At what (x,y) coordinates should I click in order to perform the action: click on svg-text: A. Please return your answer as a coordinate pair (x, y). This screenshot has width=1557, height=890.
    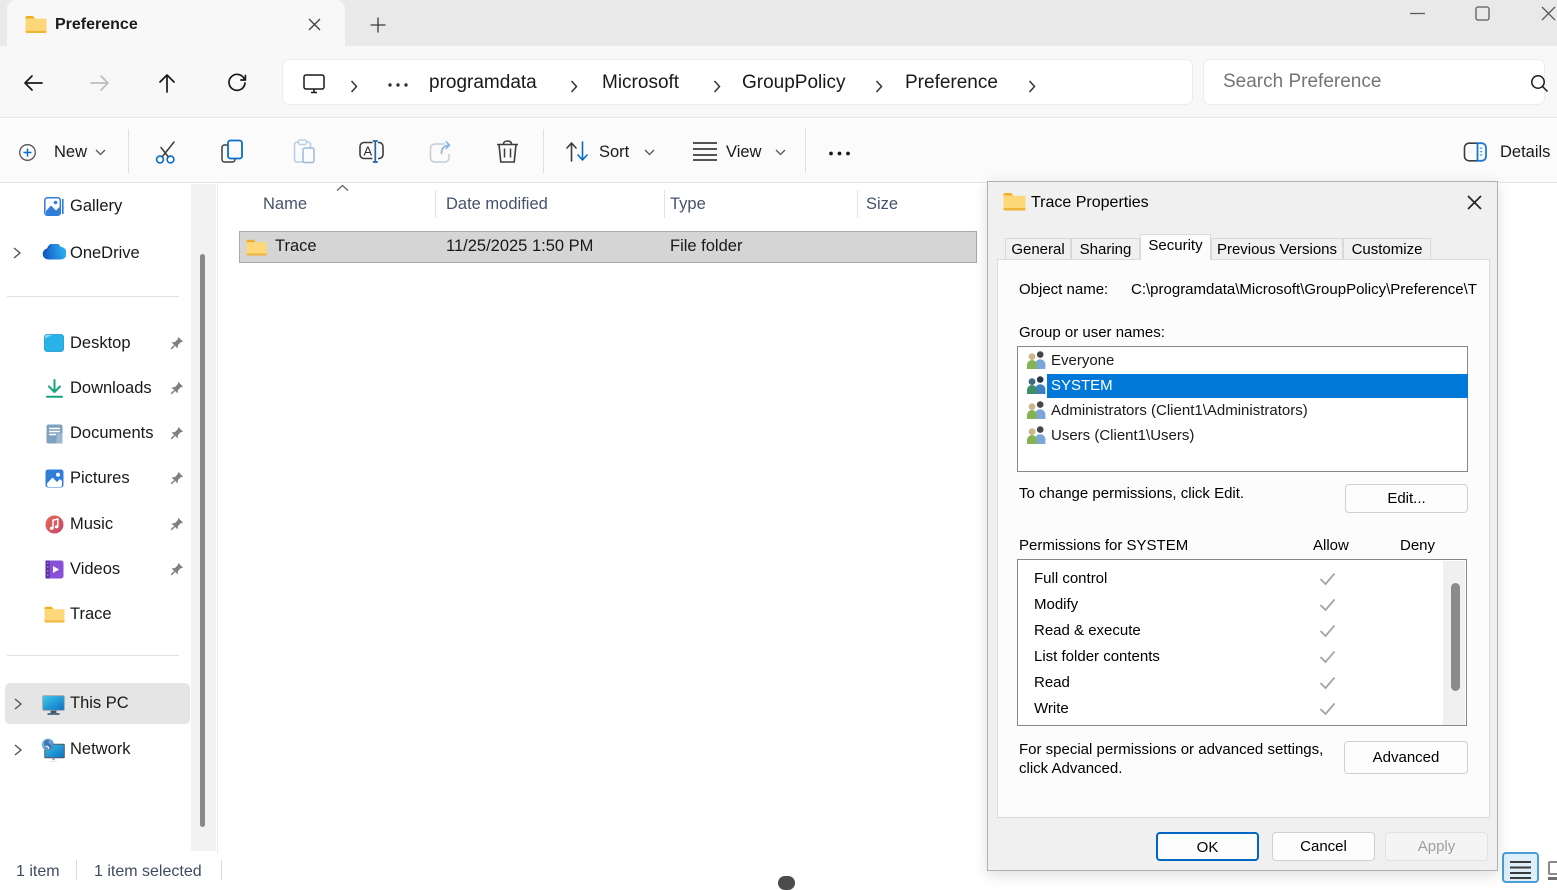
    Looking at the image, I should click on (368, 150).